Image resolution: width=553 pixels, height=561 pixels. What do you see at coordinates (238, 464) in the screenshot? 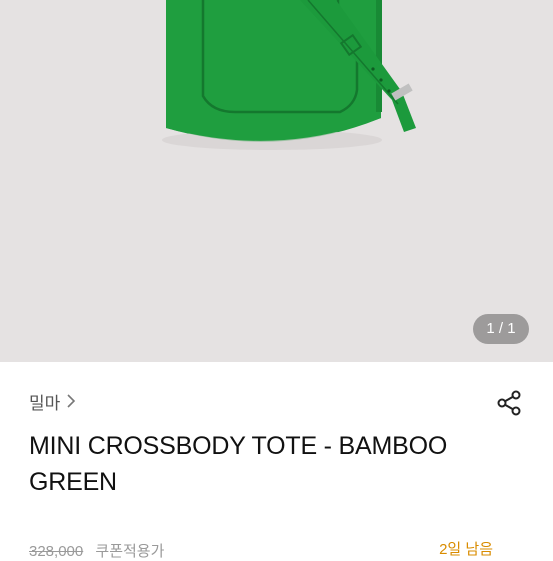
I see `product-title: MINI CROSSBODY TOTE - BAMBOO GREEN` at bounding box center [238, 464].